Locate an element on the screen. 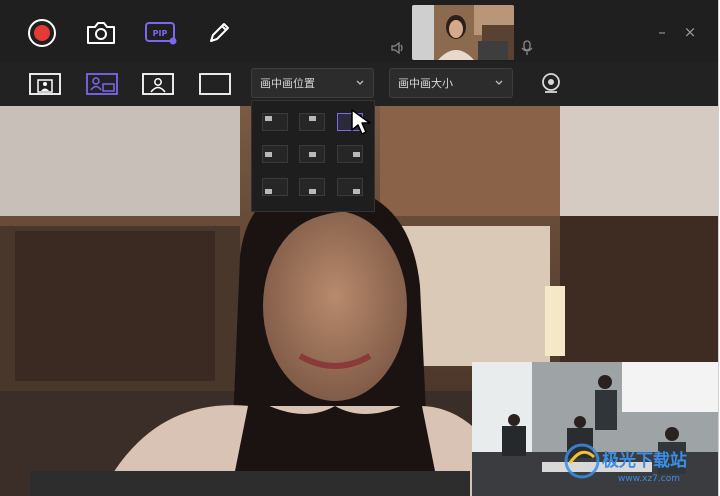 The image size is (720, 496). layout-pip-left-icon is located at coordinates (45, 84).